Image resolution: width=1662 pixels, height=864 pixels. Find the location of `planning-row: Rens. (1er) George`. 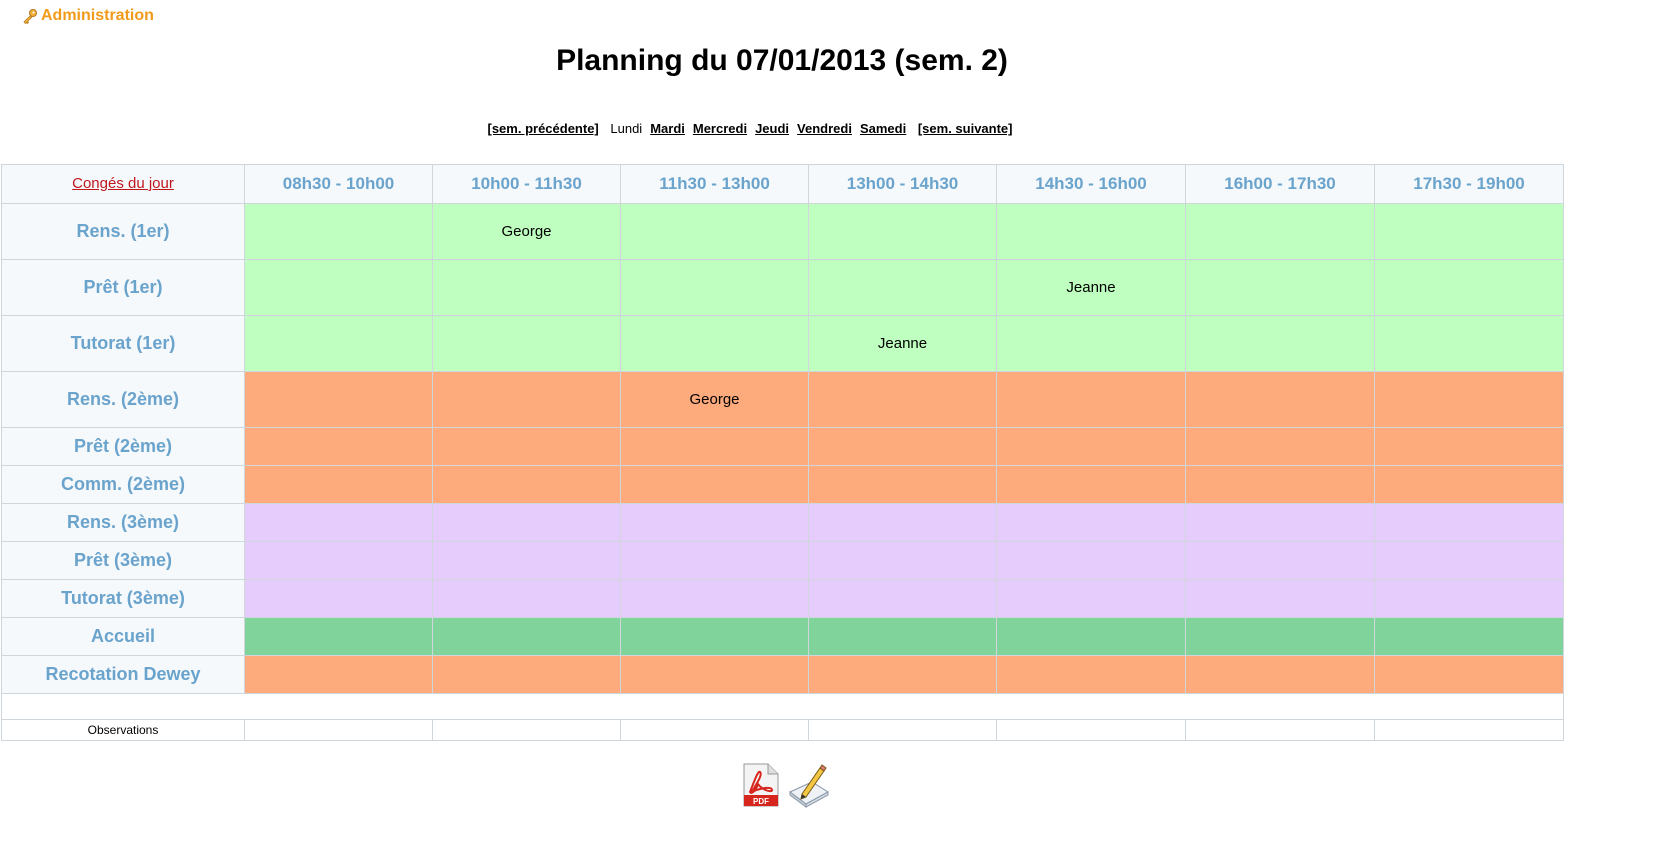

planning-row: Rens. (1er) George is located at coordinates (782, 231).